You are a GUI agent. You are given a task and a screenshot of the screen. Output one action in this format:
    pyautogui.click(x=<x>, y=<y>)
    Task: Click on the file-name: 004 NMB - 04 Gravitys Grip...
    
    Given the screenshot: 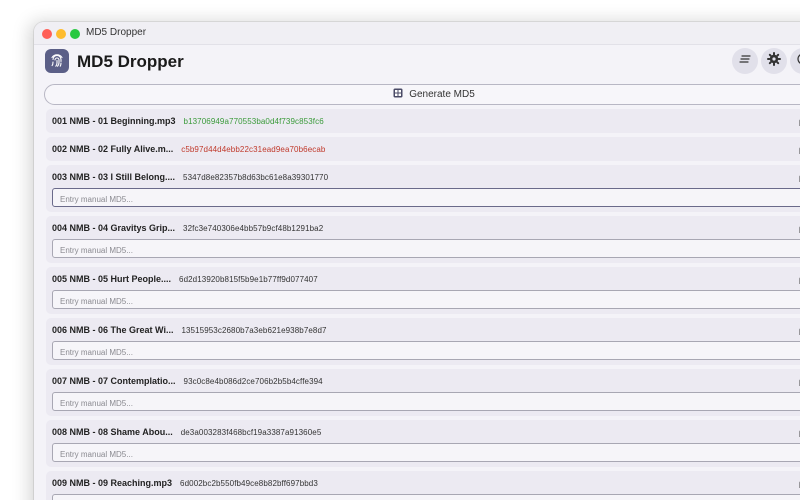 What is the action you would take?
    pyautogui.click(x=114, y=228)
    